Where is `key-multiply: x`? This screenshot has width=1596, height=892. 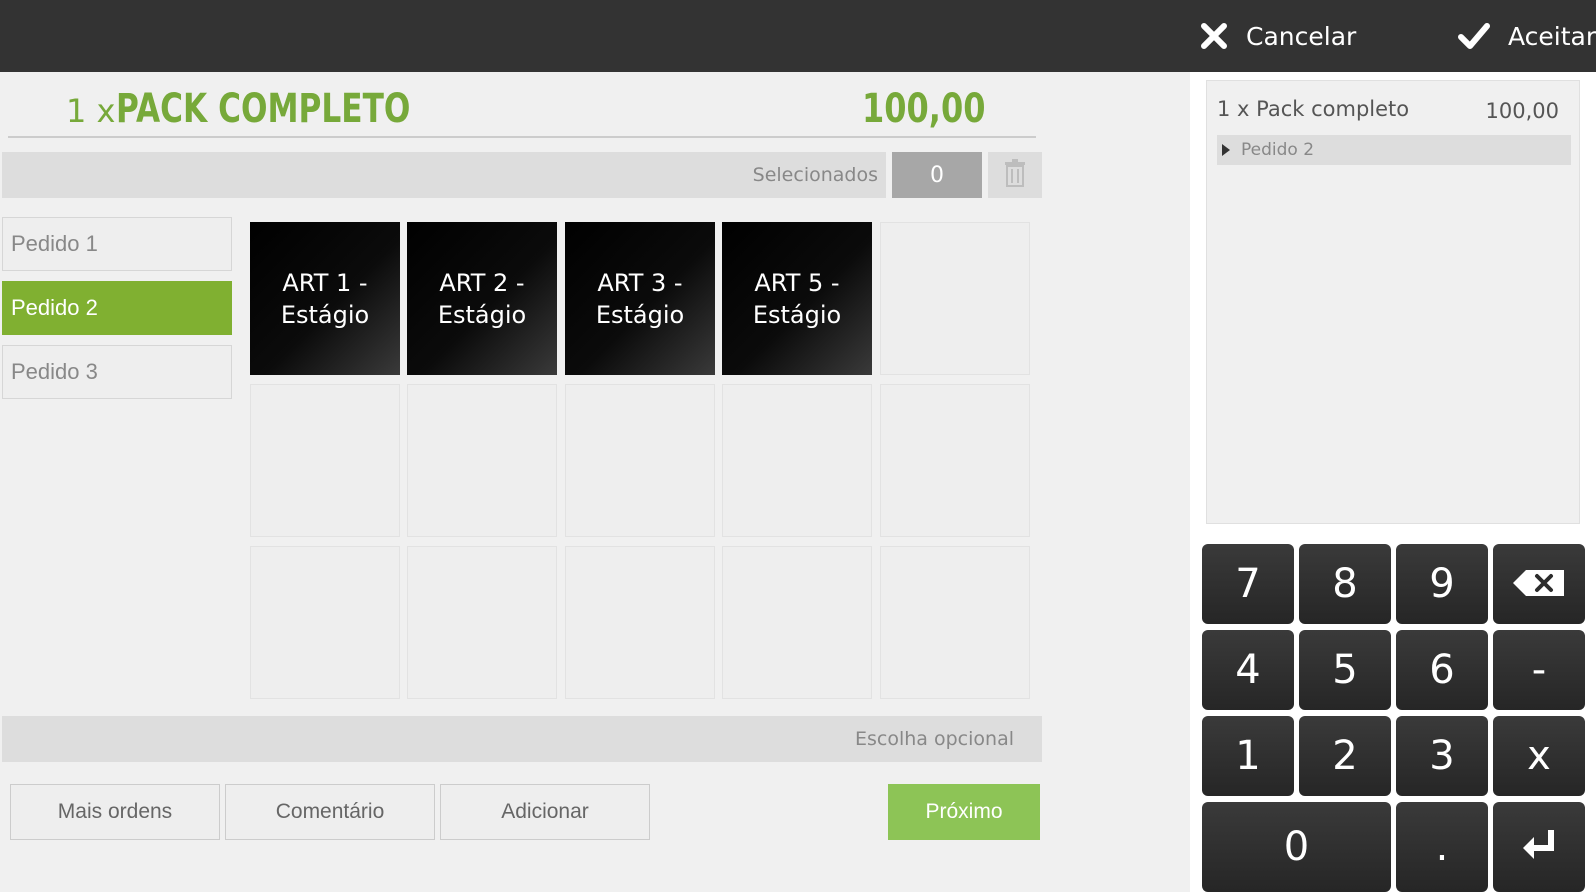
key-multiply: x is located at coordinates (1539, 756).